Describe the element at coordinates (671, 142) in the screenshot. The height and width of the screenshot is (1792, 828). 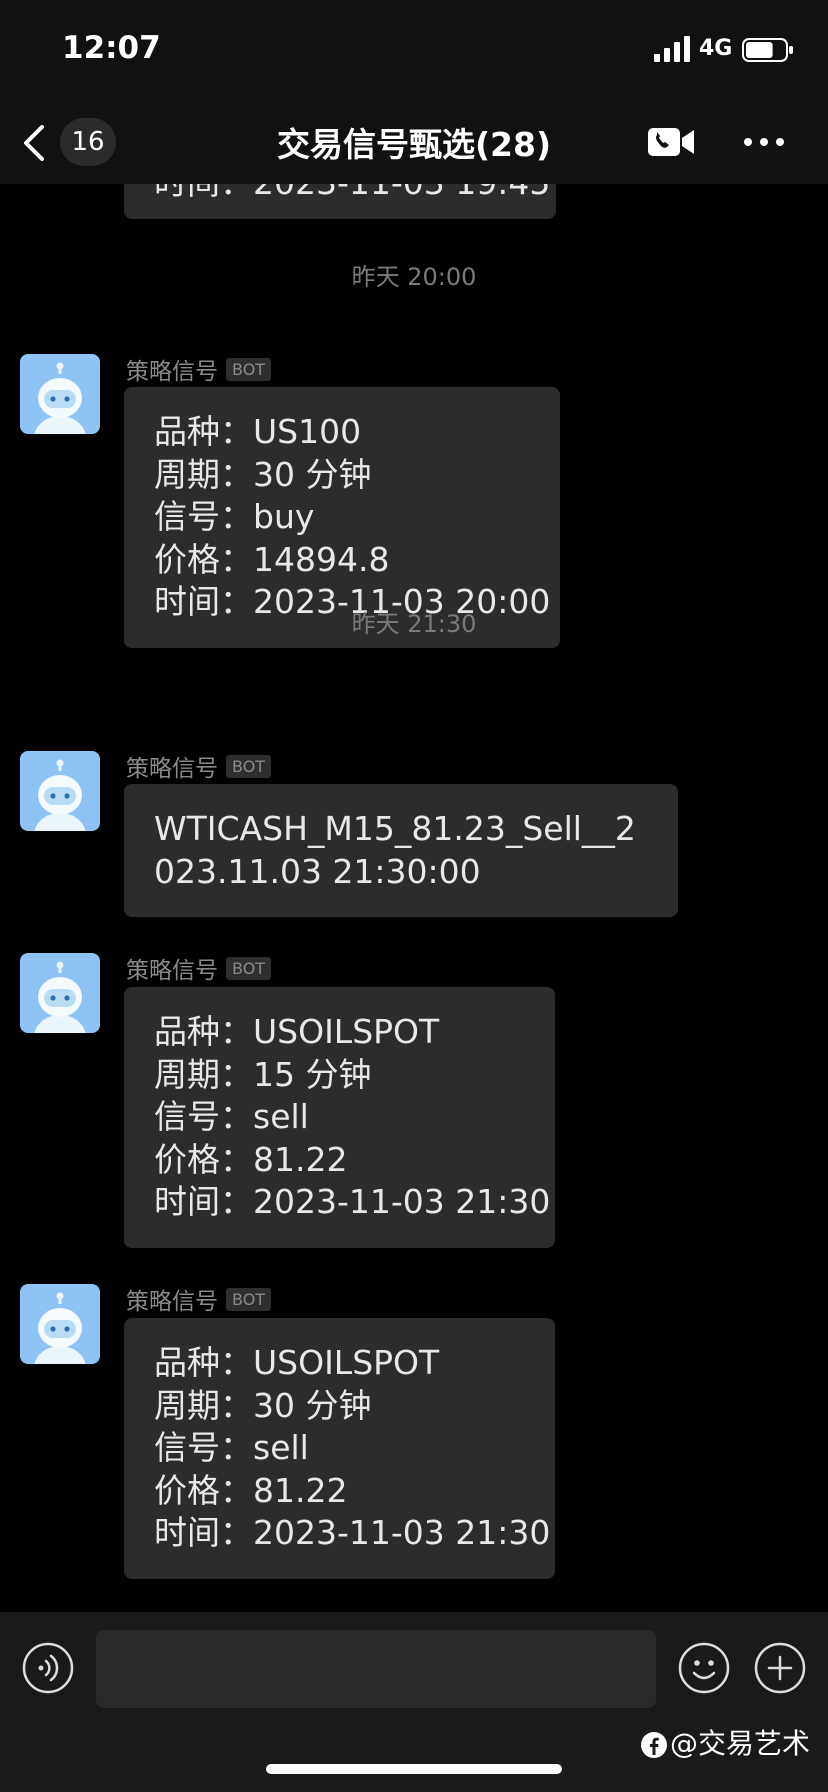
I see `video-call-icon` at that location.